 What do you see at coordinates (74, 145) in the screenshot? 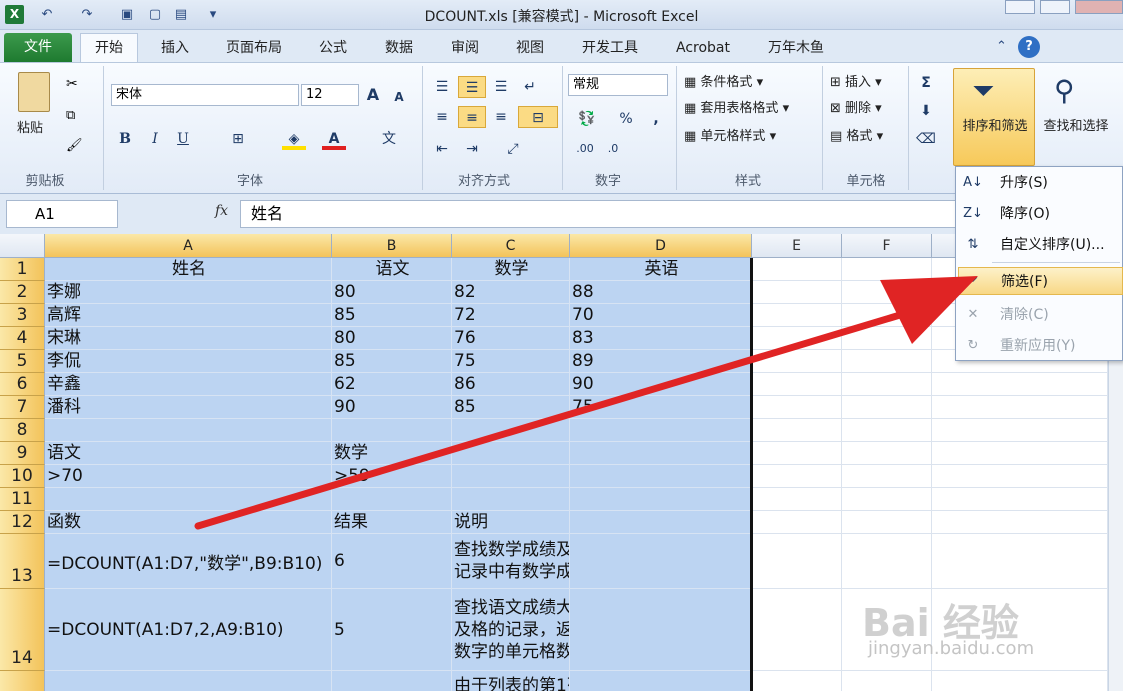
I see `format-painter-icon: 🖌` at bounding box center [74, 145].